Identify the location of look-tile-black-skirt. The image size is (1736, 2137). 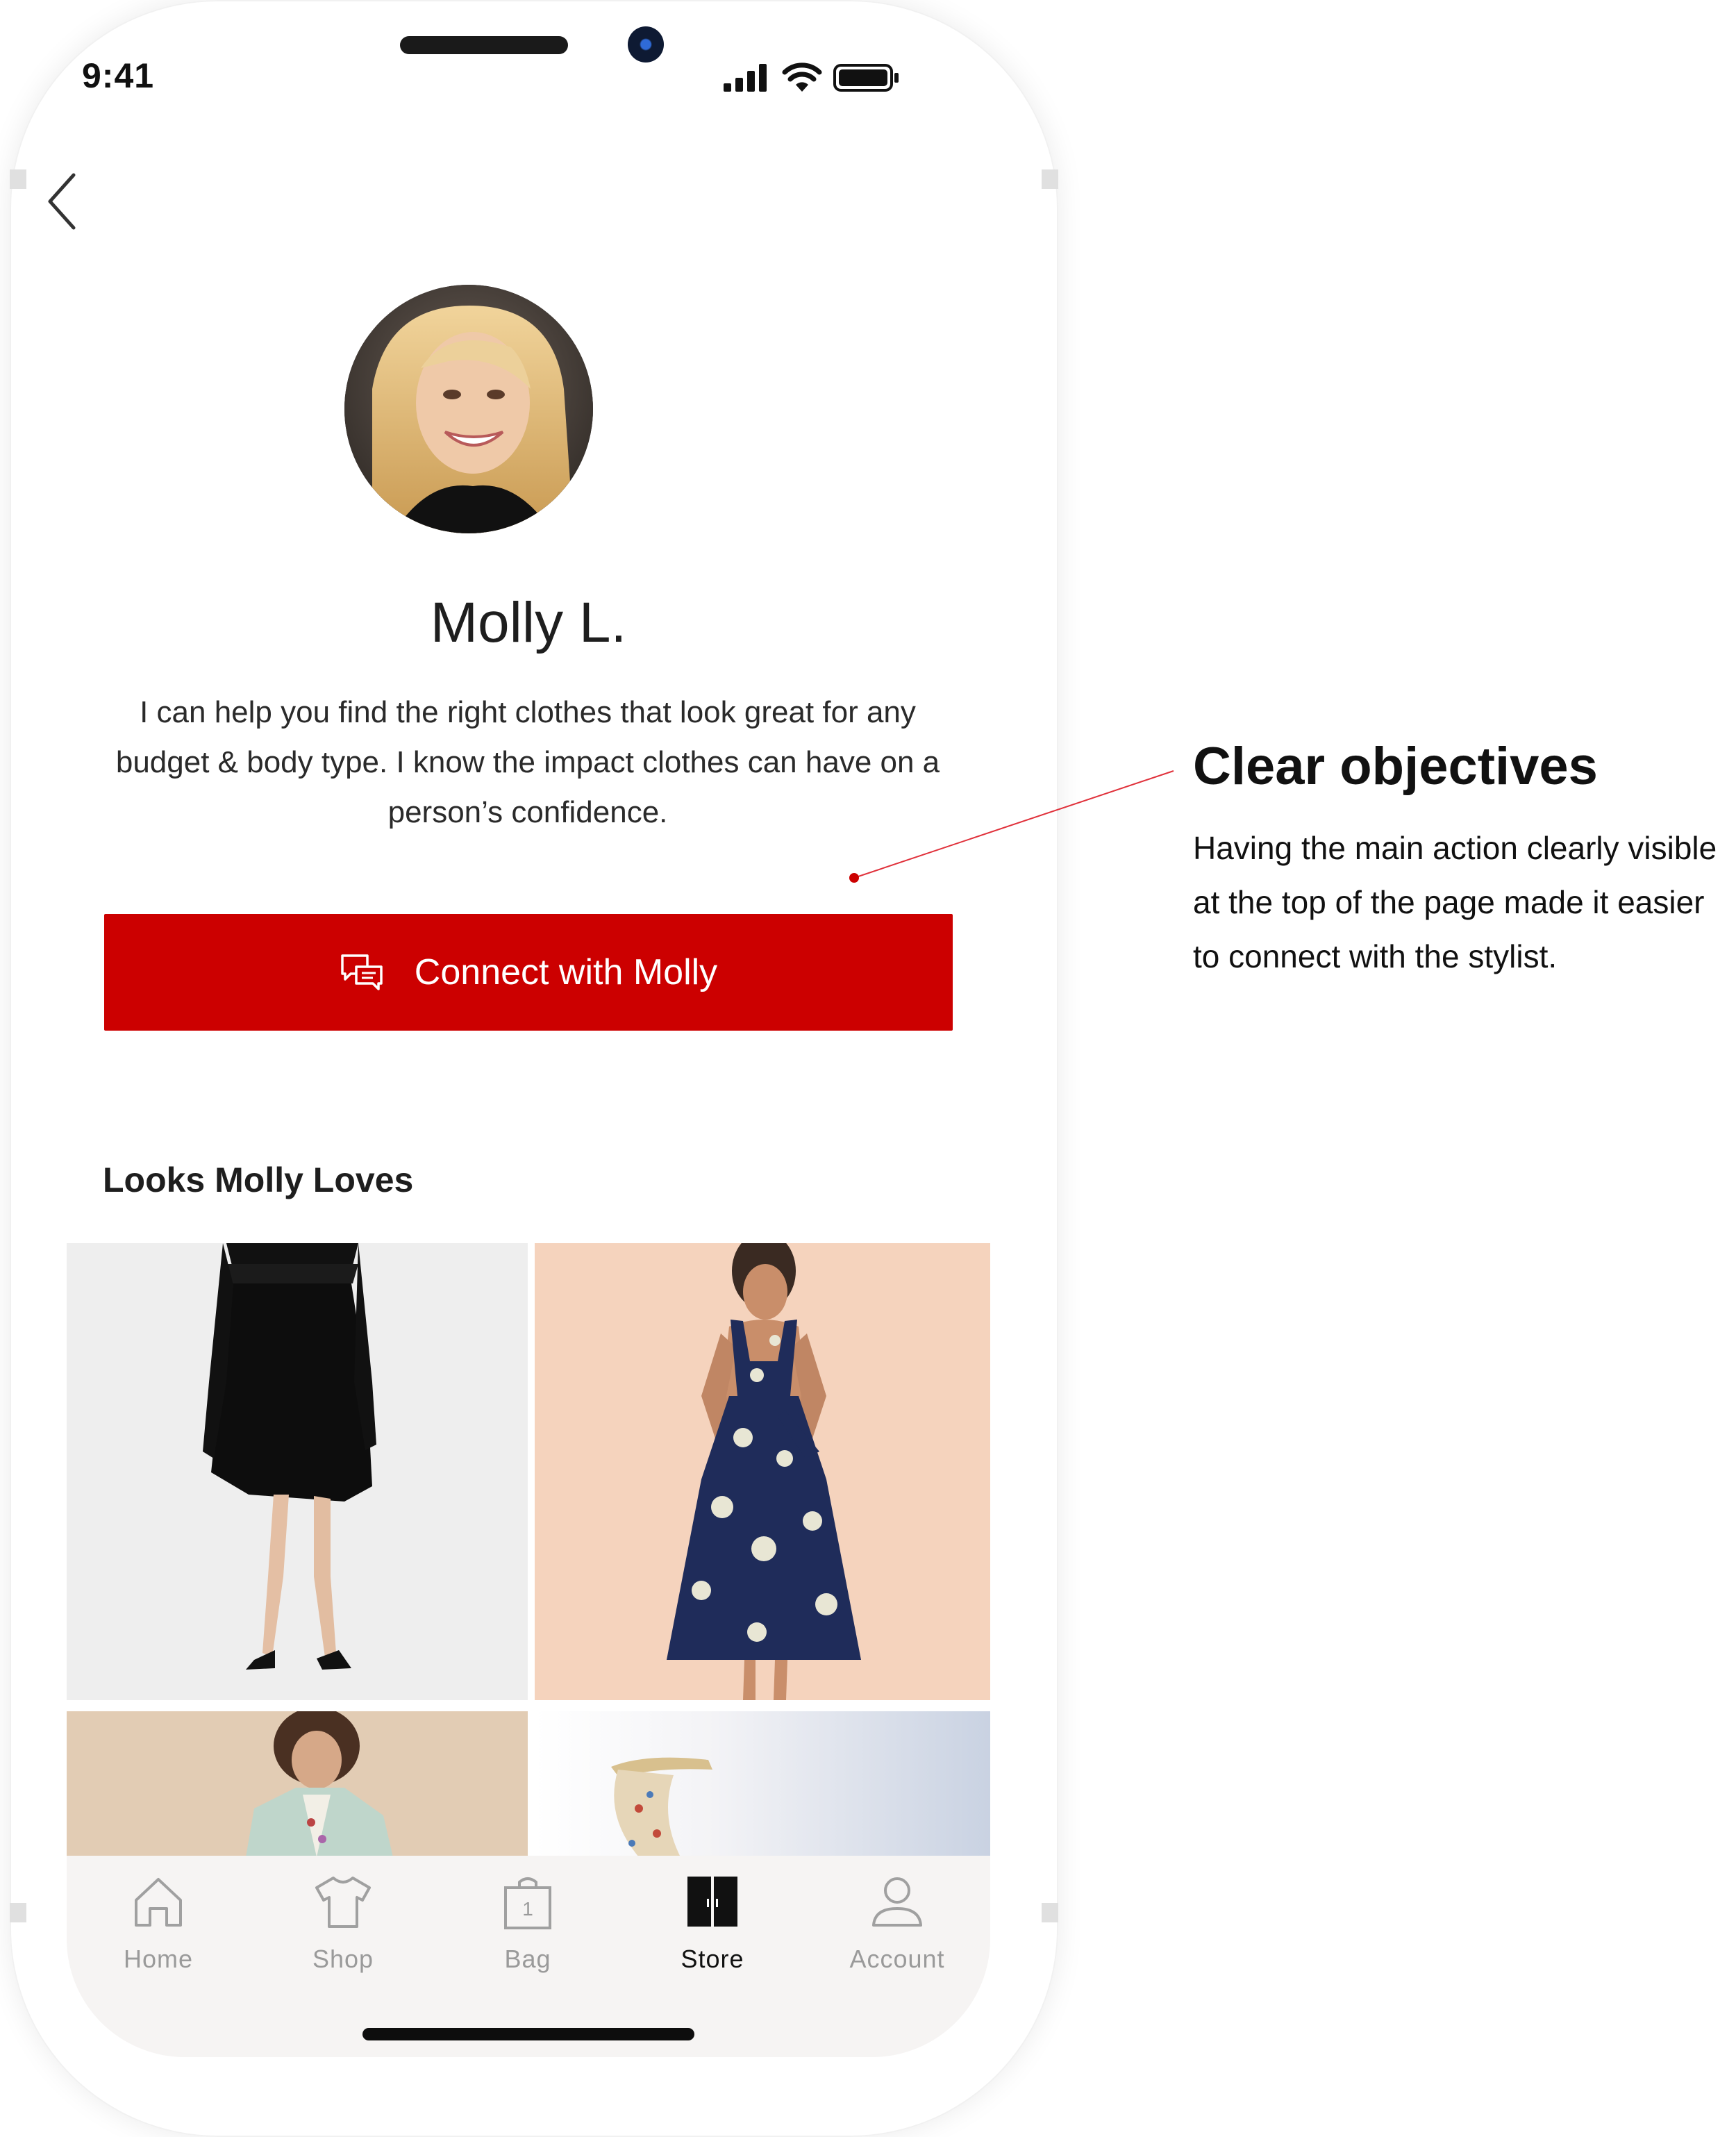
(297, 1471).